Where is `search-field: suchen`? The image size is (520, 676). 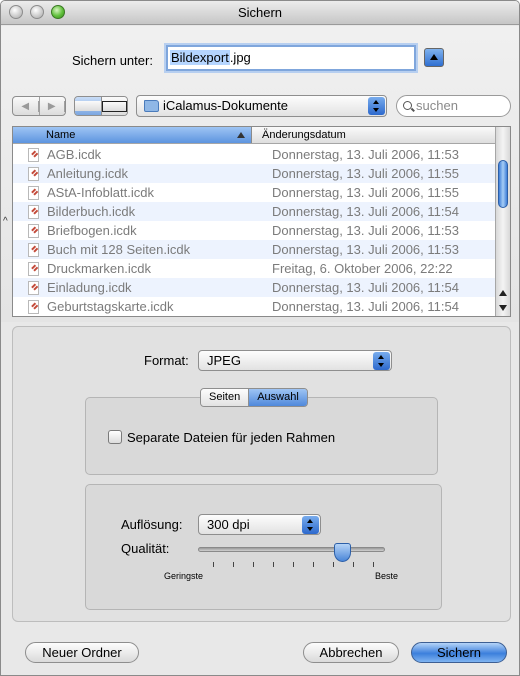 search-field: suchen is located at coordinates (453, 106).